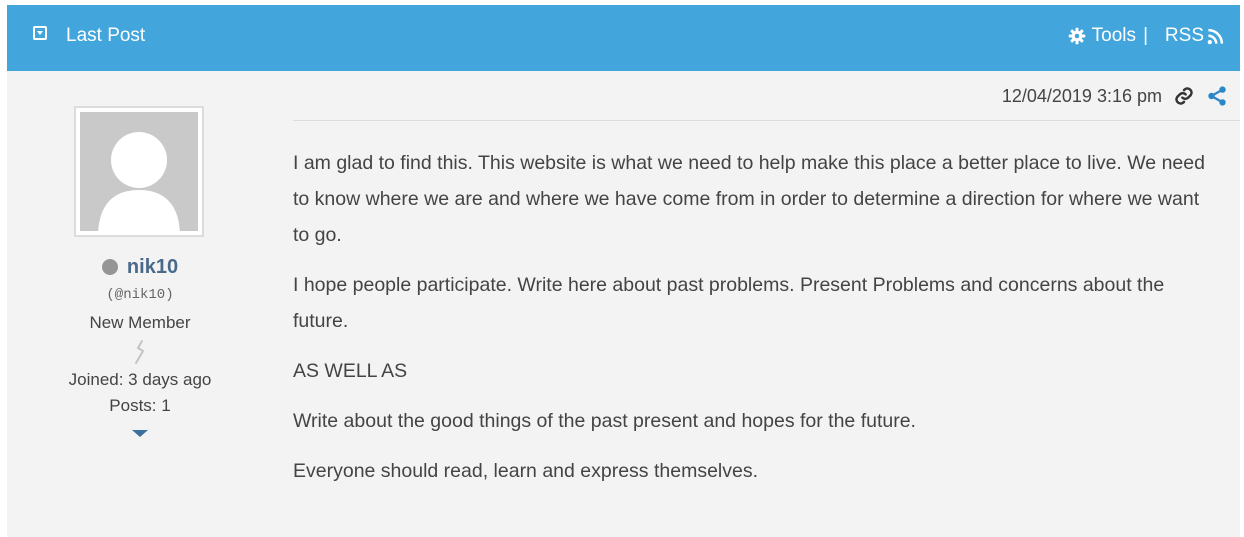 The width and height of the screenshot is (1244, 537). What do you see at coordinates (1184, 35) in the screenshot?
I see `rss-label: RSS` at bounding box center [1184, 35].